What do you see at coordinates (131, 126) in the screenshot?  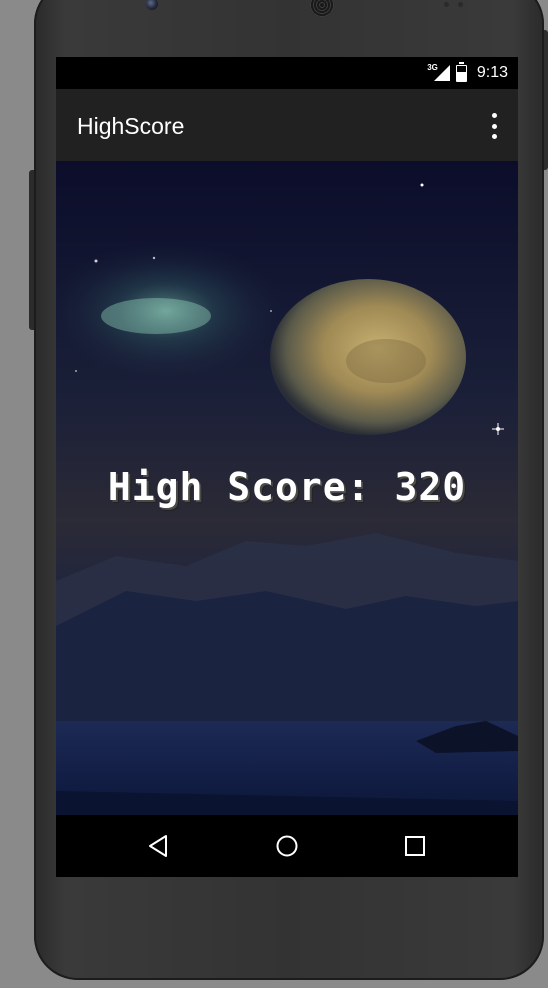 I see `app-title: HighScore` at bounding box center [131, 126].